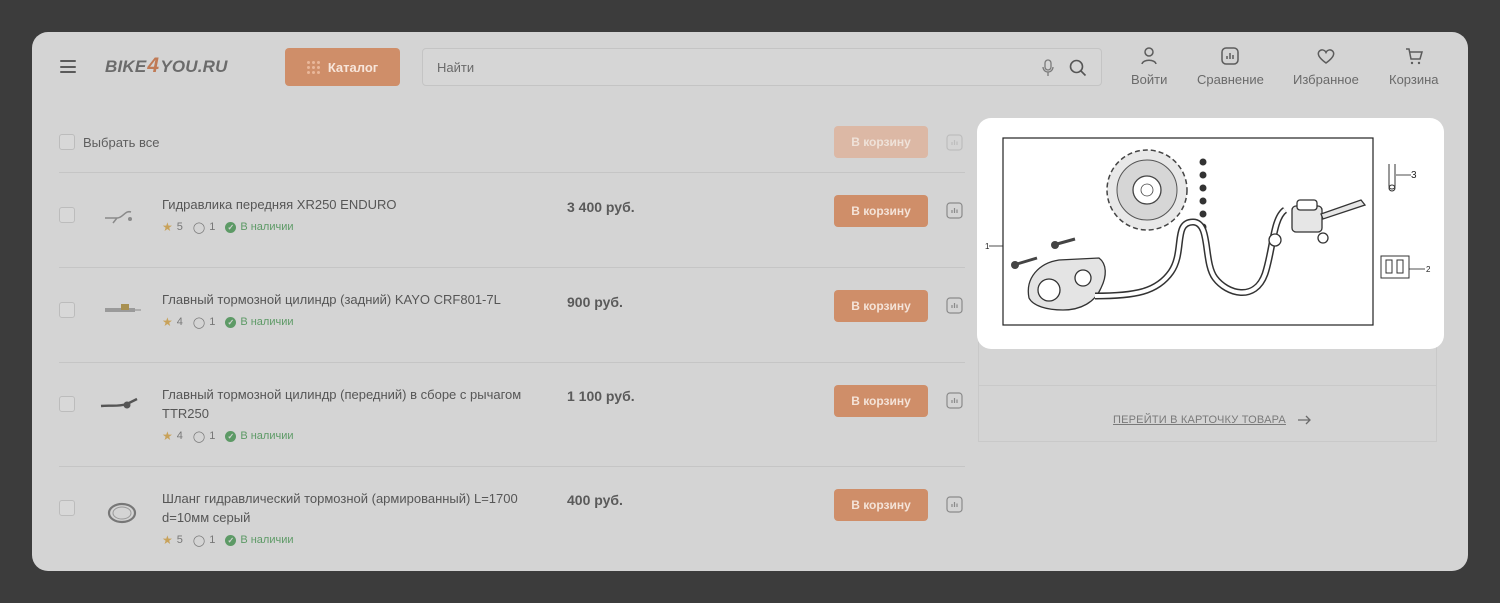 Image resolution: width=1500 pixels, height=603 pixels. Describe the element at coordinates (121, 142) in the screenshot. I see `select-all-label: Выбрать все` at that location.